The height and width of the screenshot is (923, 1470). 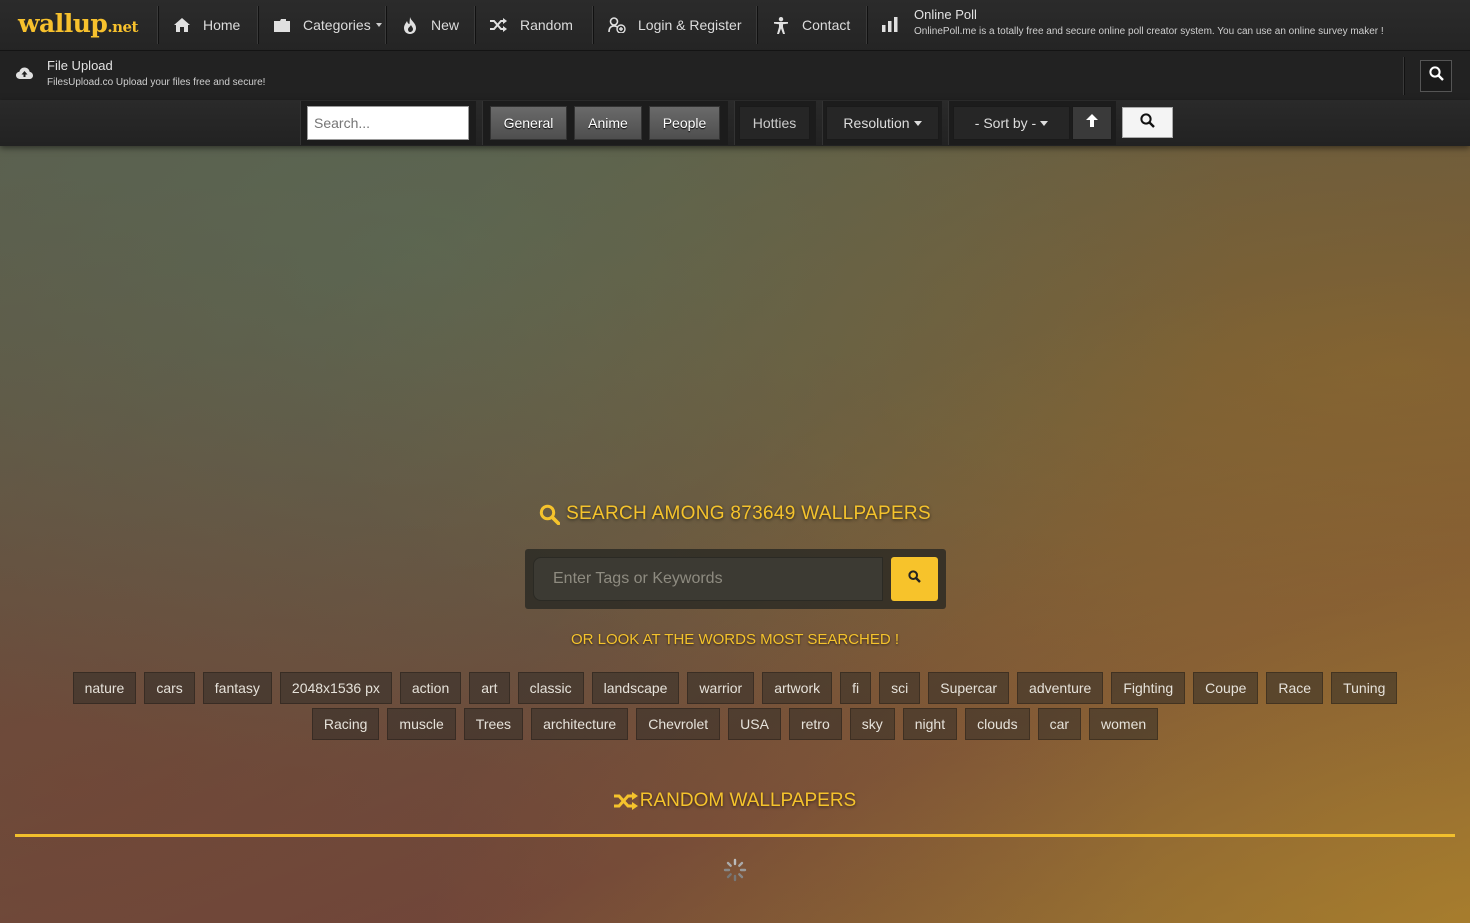 I want to click on tag-item: landscape, so click(x=635, y=688).